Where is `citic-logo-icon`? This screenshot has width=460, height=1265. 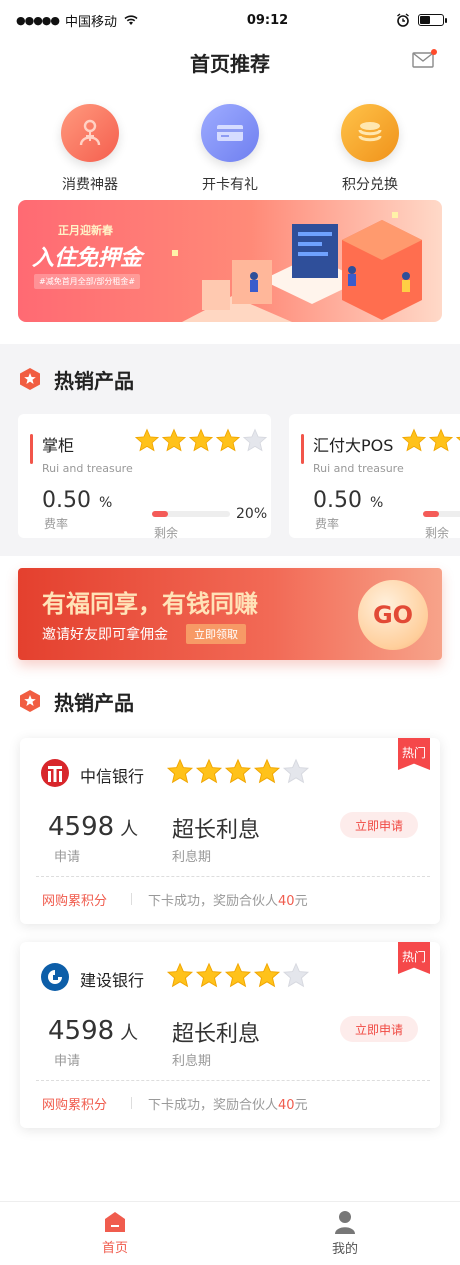
citic-logo-icon is located at coordinates (55, 773).